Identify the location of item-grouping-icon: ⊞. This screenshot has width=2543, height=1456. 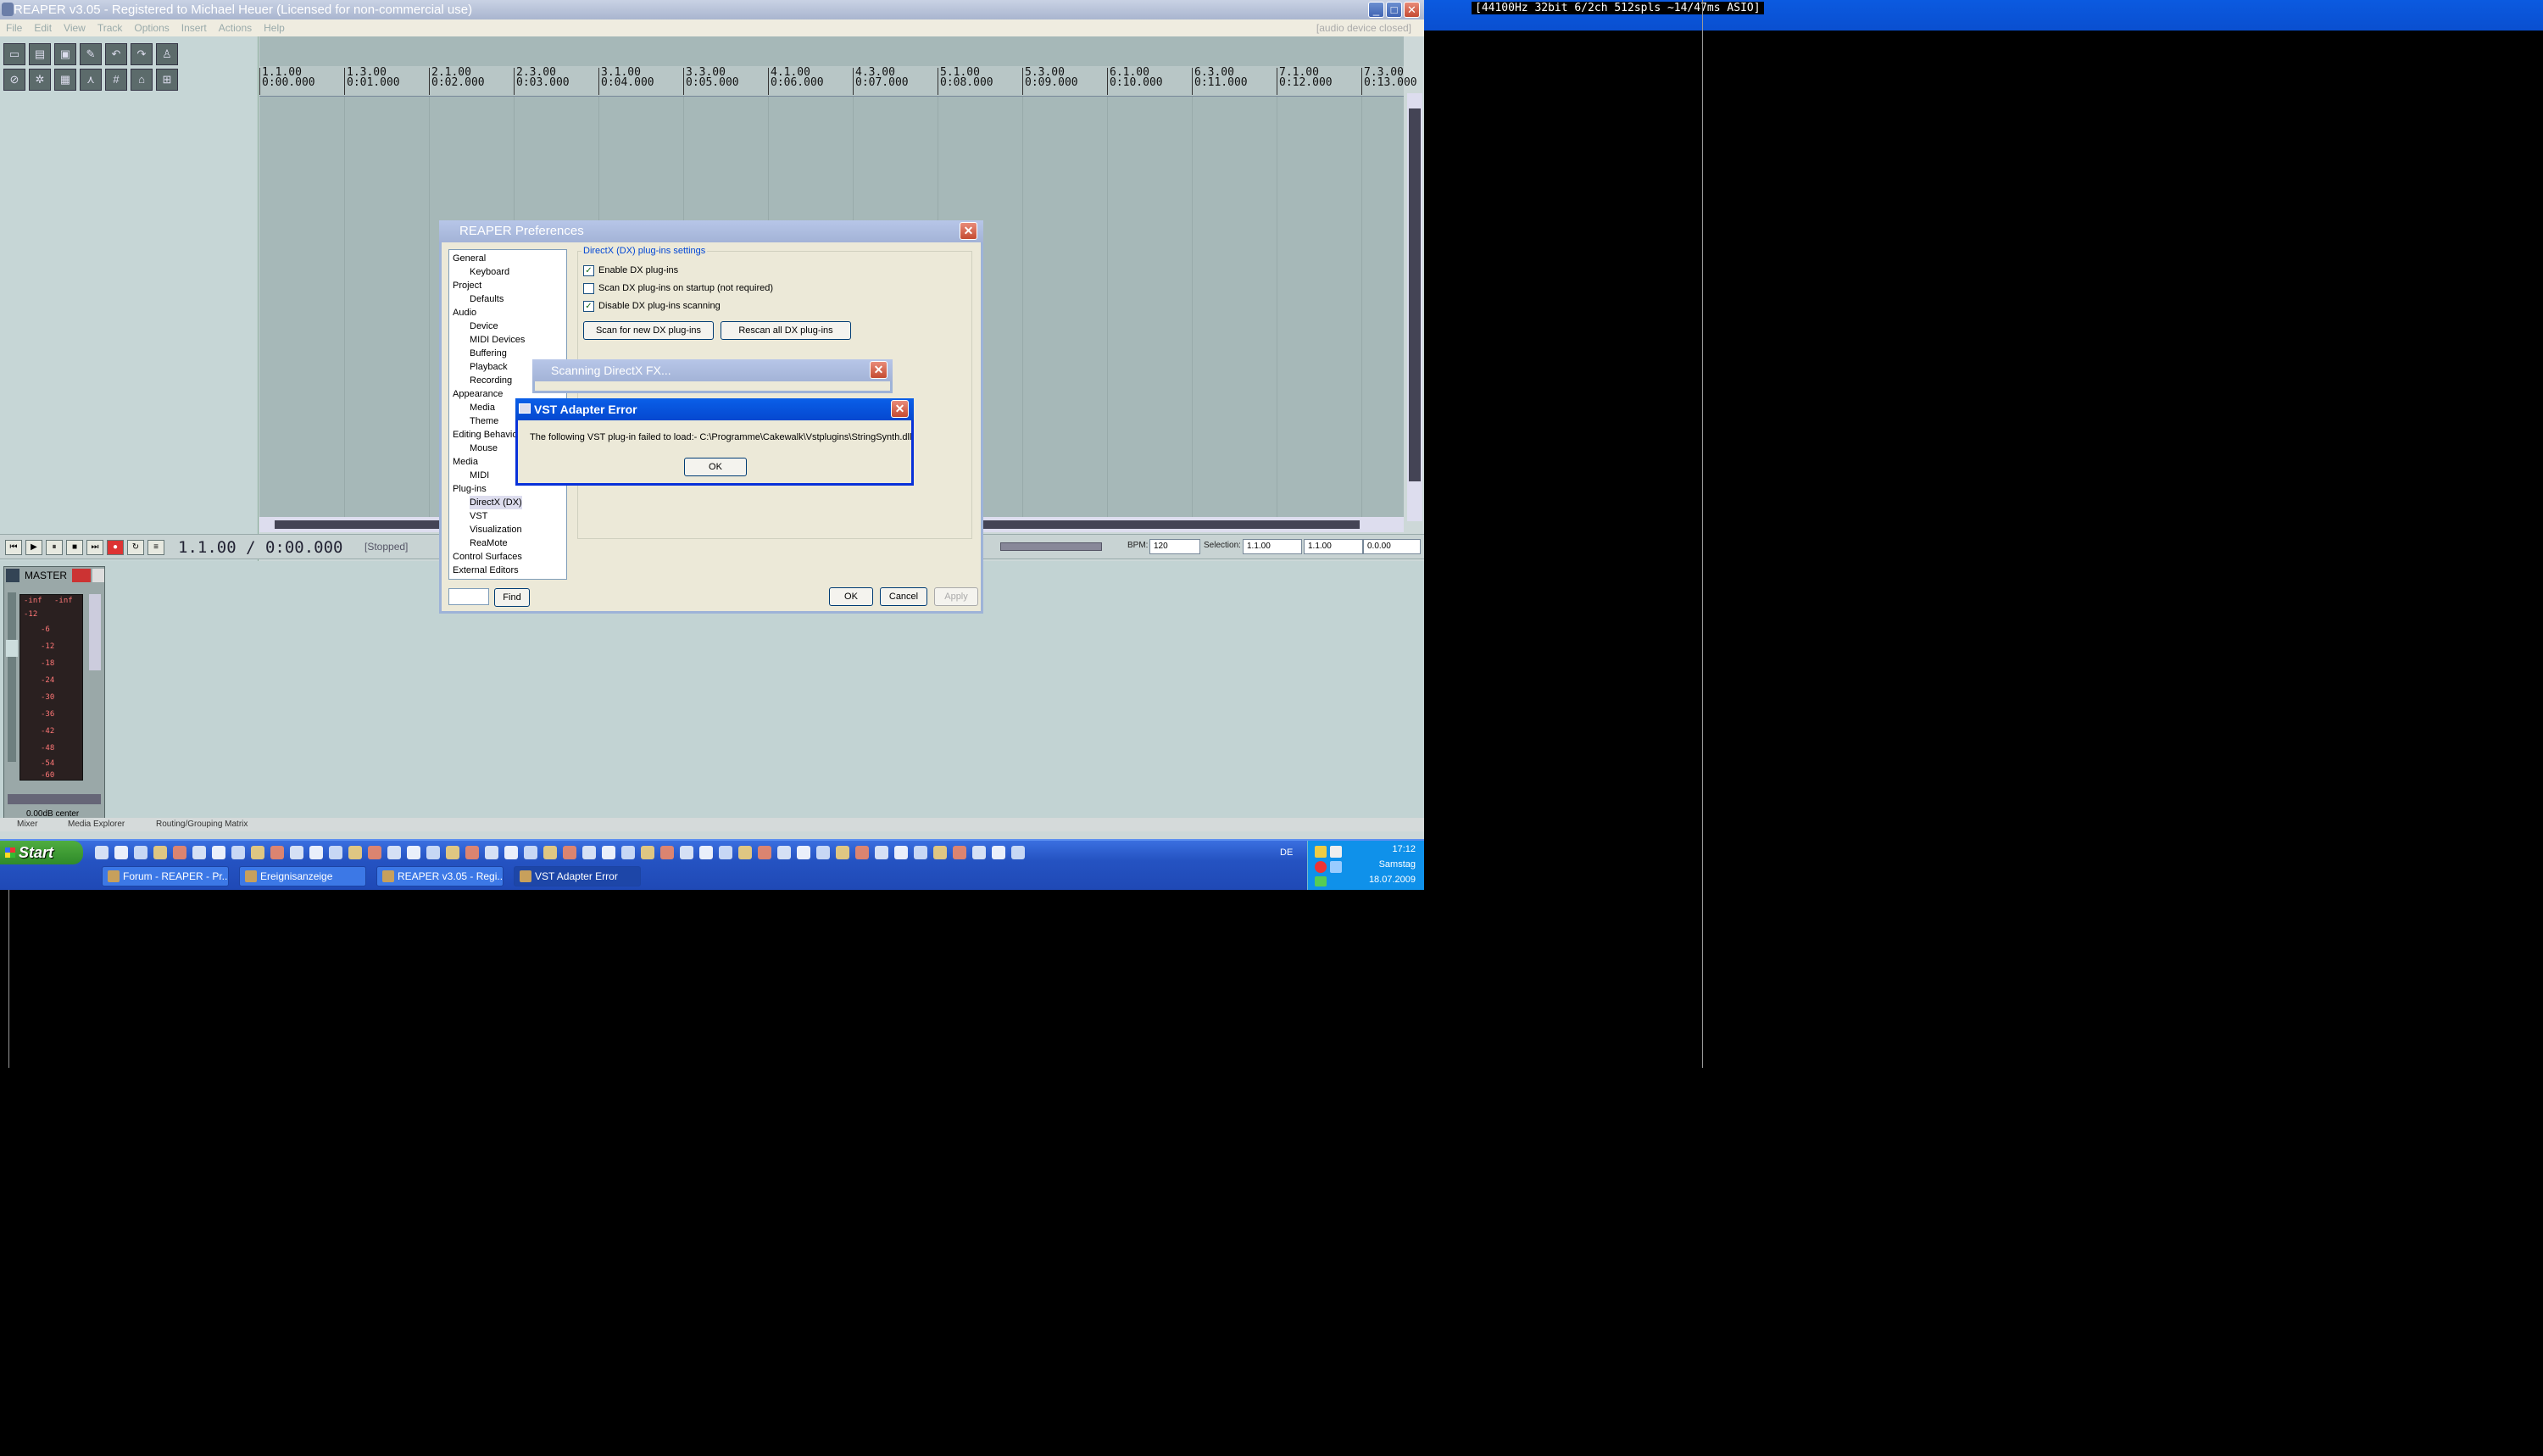
(167, 80).